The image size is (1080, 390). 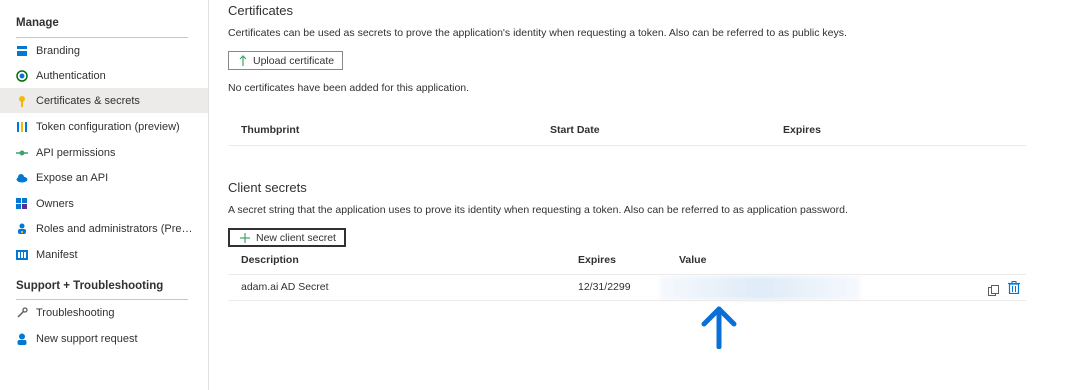 What do you see at coordinates (104, 254) in the screenshot?
I see `sidebar-item-manifest: Manifest` at bounding box center [104, 254].